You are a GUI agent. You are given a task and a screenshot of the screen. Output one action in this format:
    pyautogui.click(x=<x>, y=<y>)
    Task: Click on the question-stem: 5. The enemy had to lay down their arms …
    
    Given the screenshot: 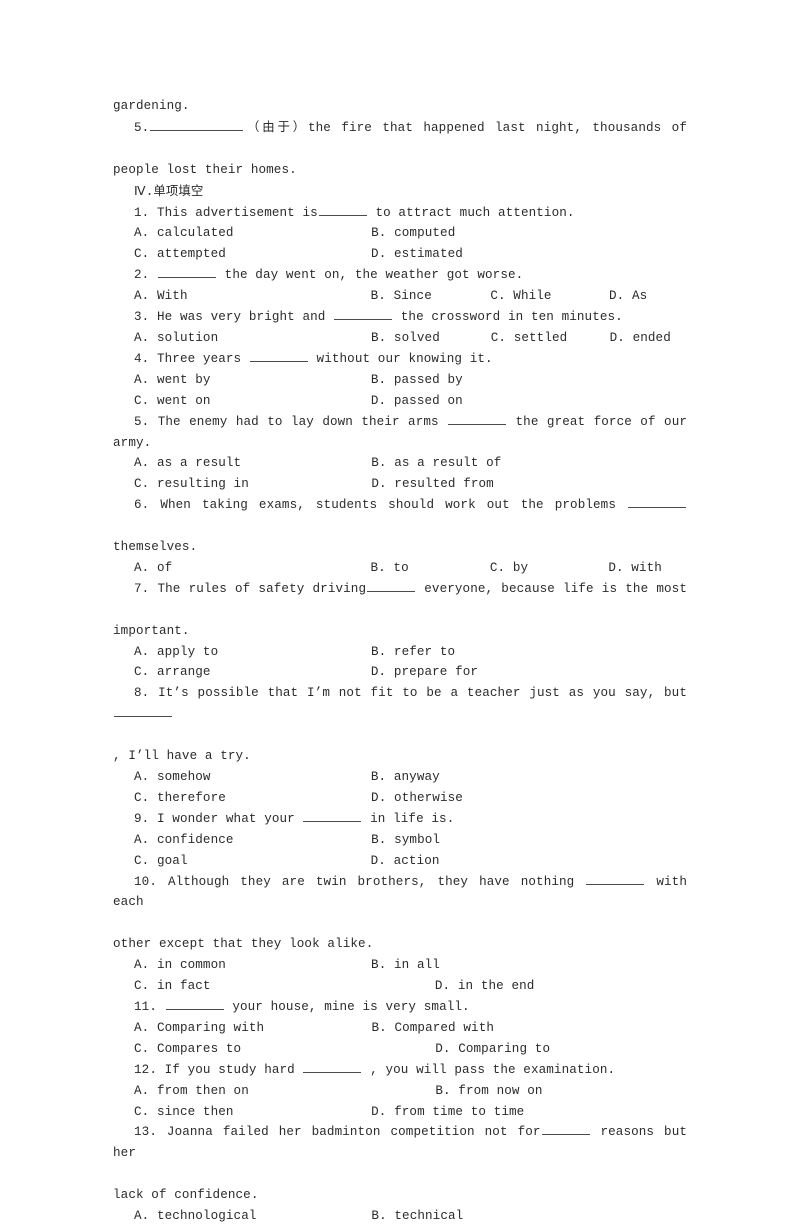 What is the action you would take?
    pyautogui.click(x=400, y=433)
    